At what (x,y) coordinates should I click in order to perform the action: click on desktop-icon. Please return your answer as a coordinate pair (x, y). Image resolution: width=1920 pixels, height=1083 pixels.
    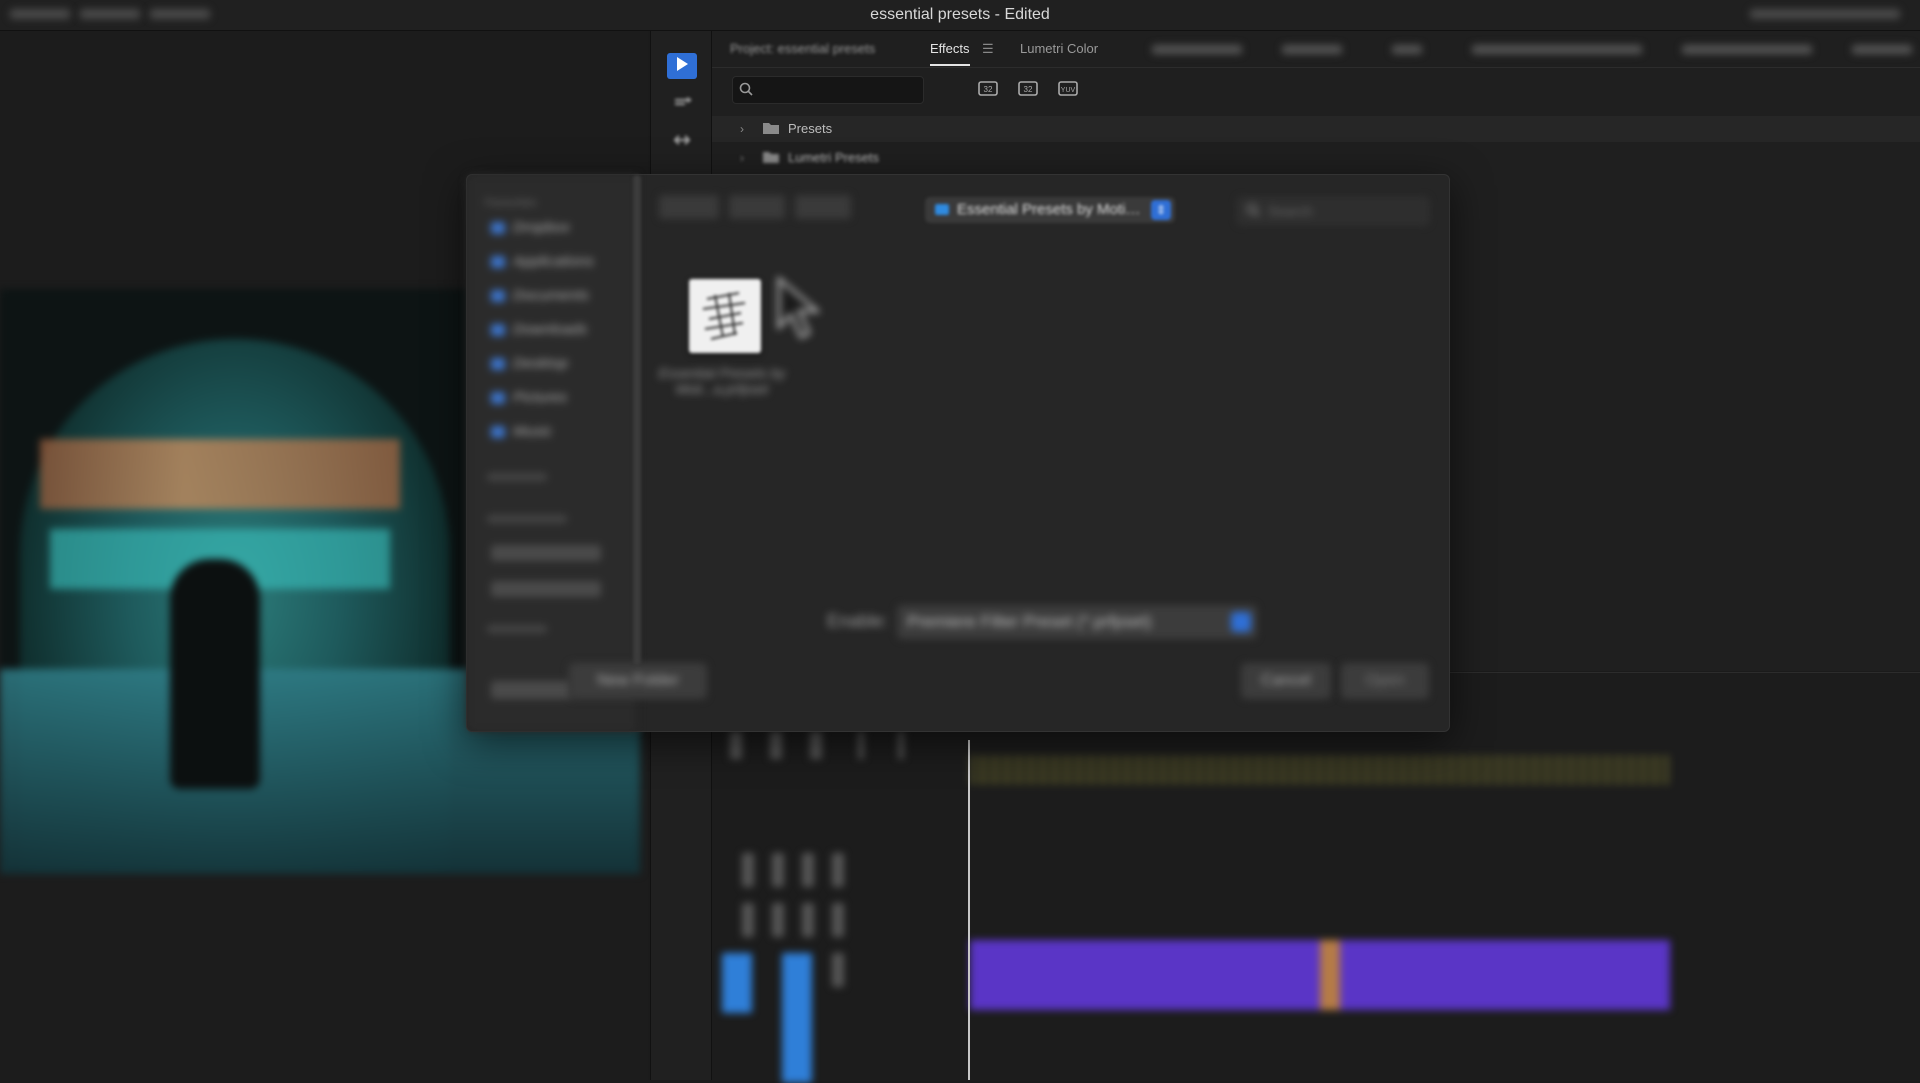
    Looking at the image, I should click on (498, 364).